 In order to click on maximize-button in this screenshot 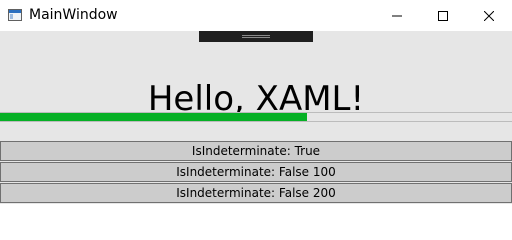, I will do `click(443, 15)`.